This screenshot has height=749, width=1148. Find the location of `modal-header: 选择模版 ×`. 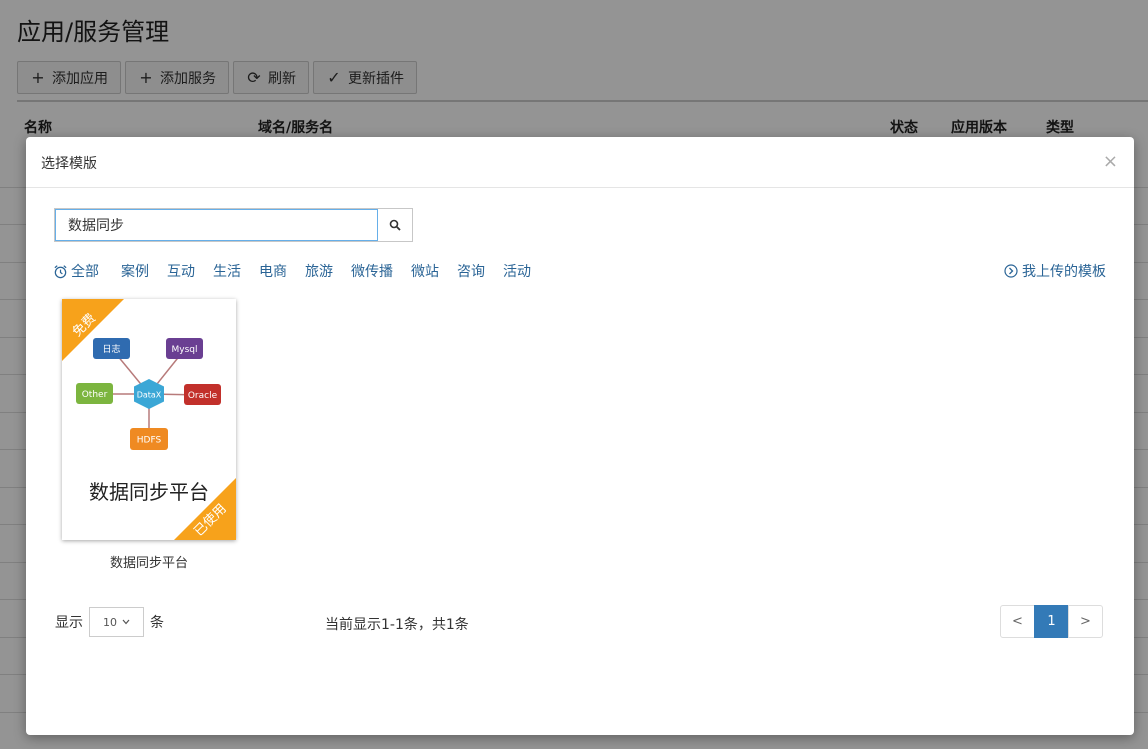

modal-header: 选择模版 × is located at coordinates (580, 162).